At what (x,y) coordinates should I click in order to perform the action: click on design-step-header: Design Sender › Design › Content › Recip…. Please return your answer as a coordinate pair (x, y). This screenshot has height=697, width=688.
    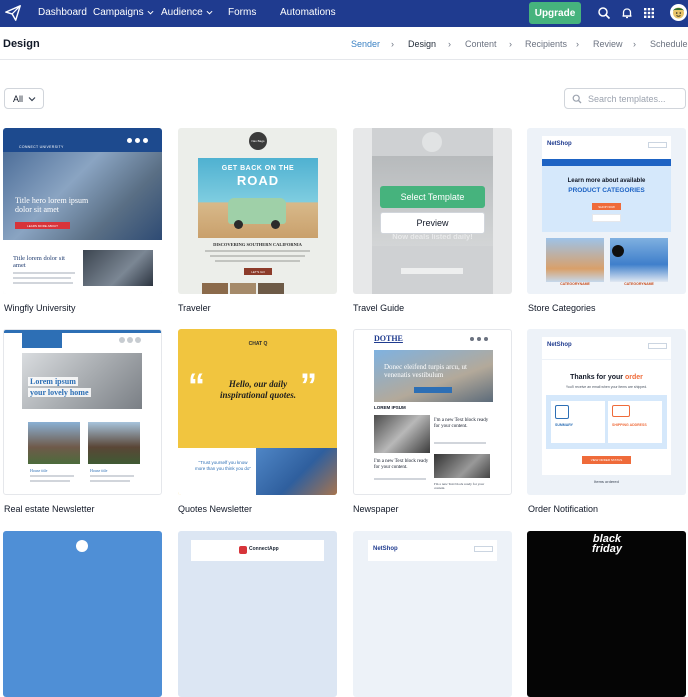
    Looking at the image, I should click on (344, 43).